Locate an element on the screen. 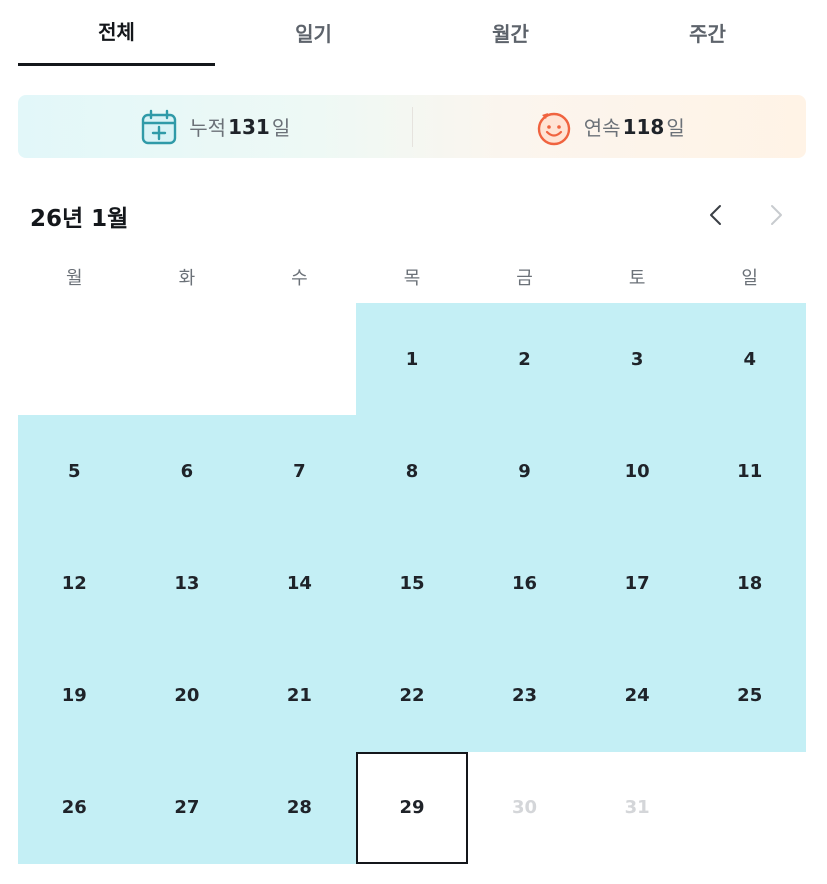  calendar-day-3: 3 is located at coordinates (637, 359).